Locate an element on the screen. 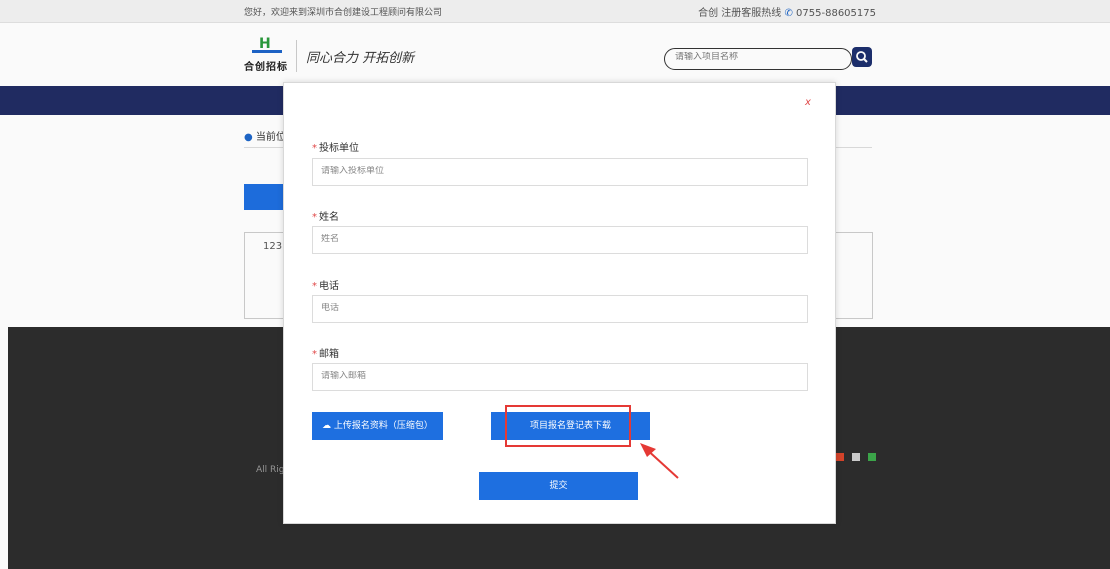  upload-button: ☁ 上传报名资料（压缩包） is located at coordinates (377, 426).